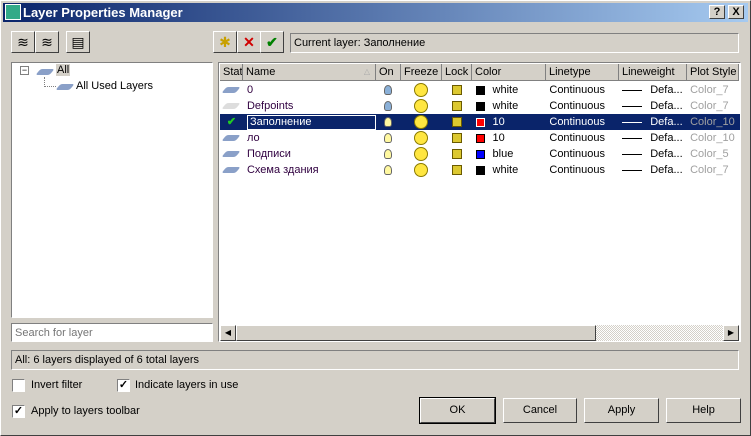 The height and width of the screenshot is (436, 751). I want to click on plot-style-cell: Color_5, so click(713, 154).